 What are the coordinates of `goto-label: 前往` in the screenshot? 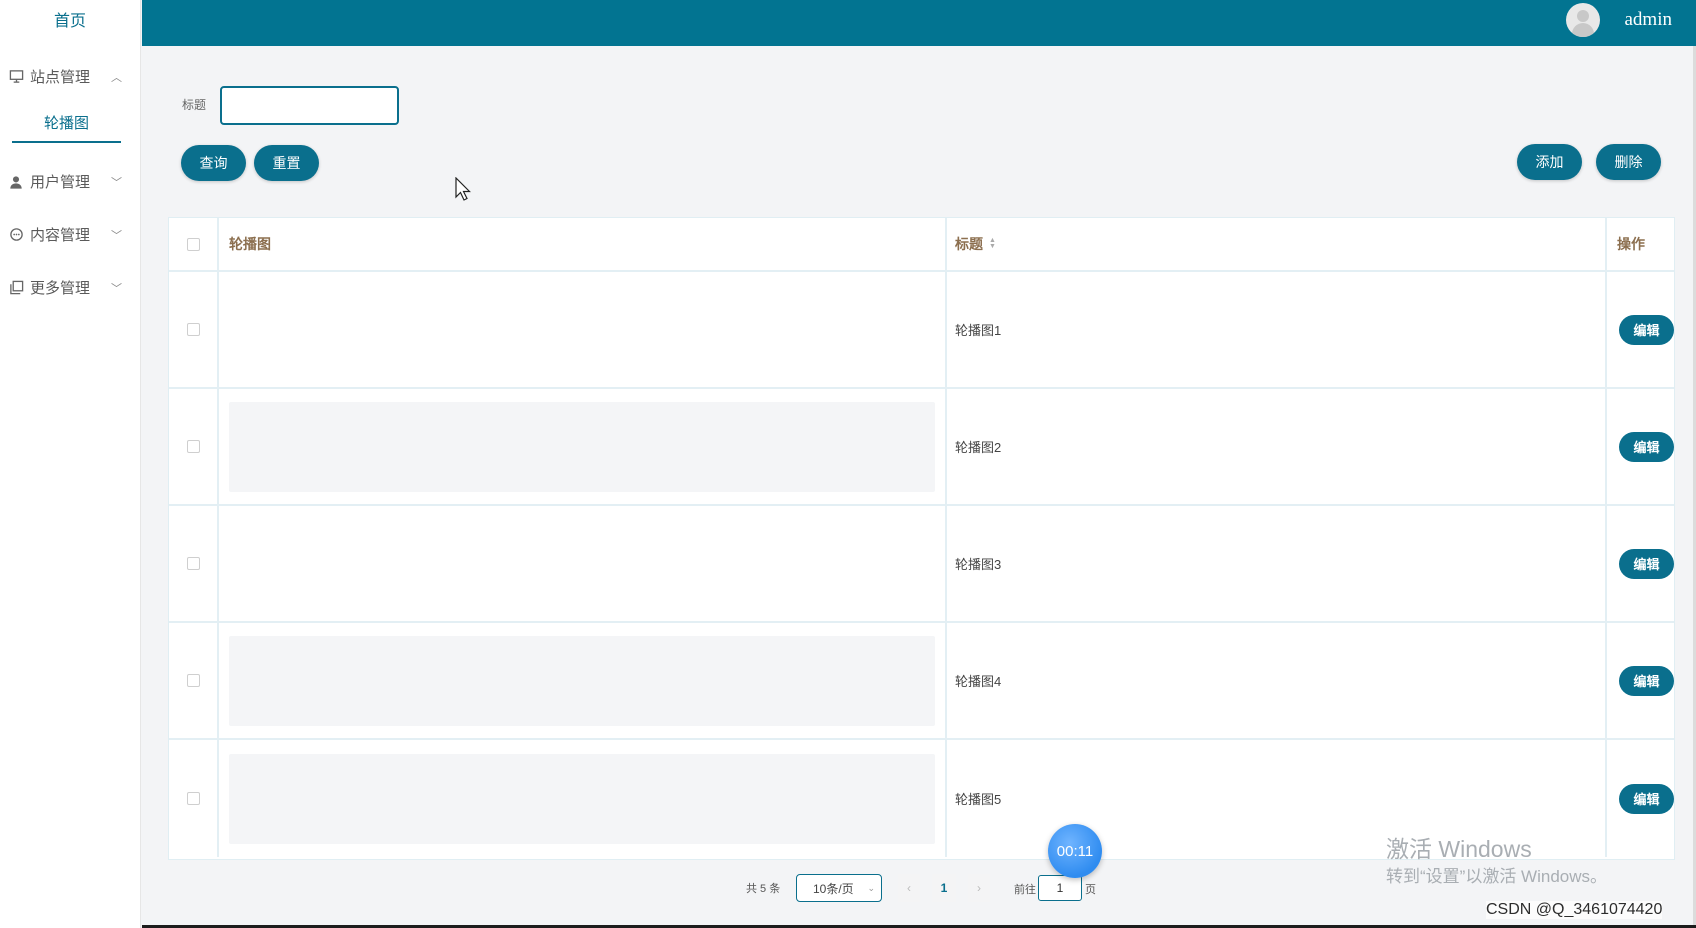 It's located at (1025, 890).